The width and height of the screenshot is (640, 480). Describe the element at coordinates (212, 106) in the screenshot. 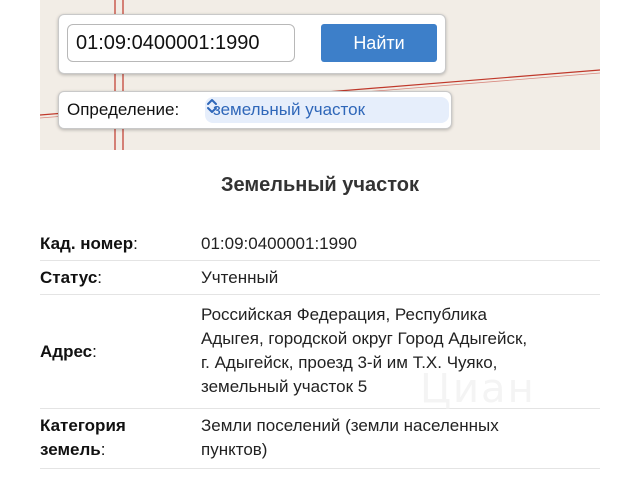

I see `chevron-up-down-icon` at that location.